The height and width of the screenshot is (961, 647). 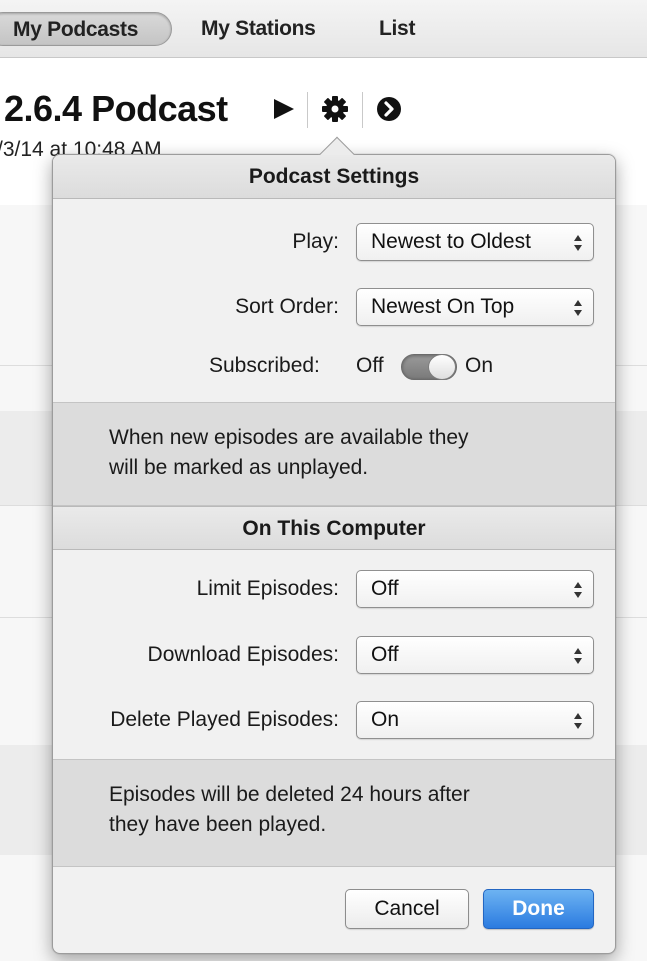 I want to click on podcast-settings-title: Podcast Settings, so click(x=334, y=177).